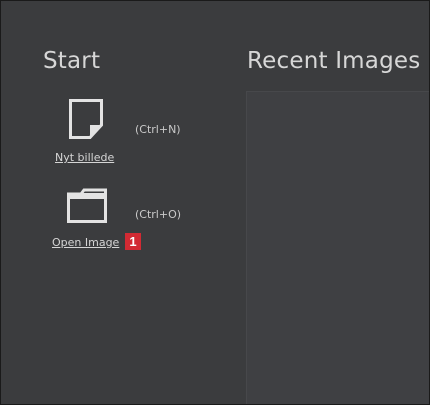 The width and height of the screenshot is (430, 405). I want to click on start-heading: Start, so click(72, 61).